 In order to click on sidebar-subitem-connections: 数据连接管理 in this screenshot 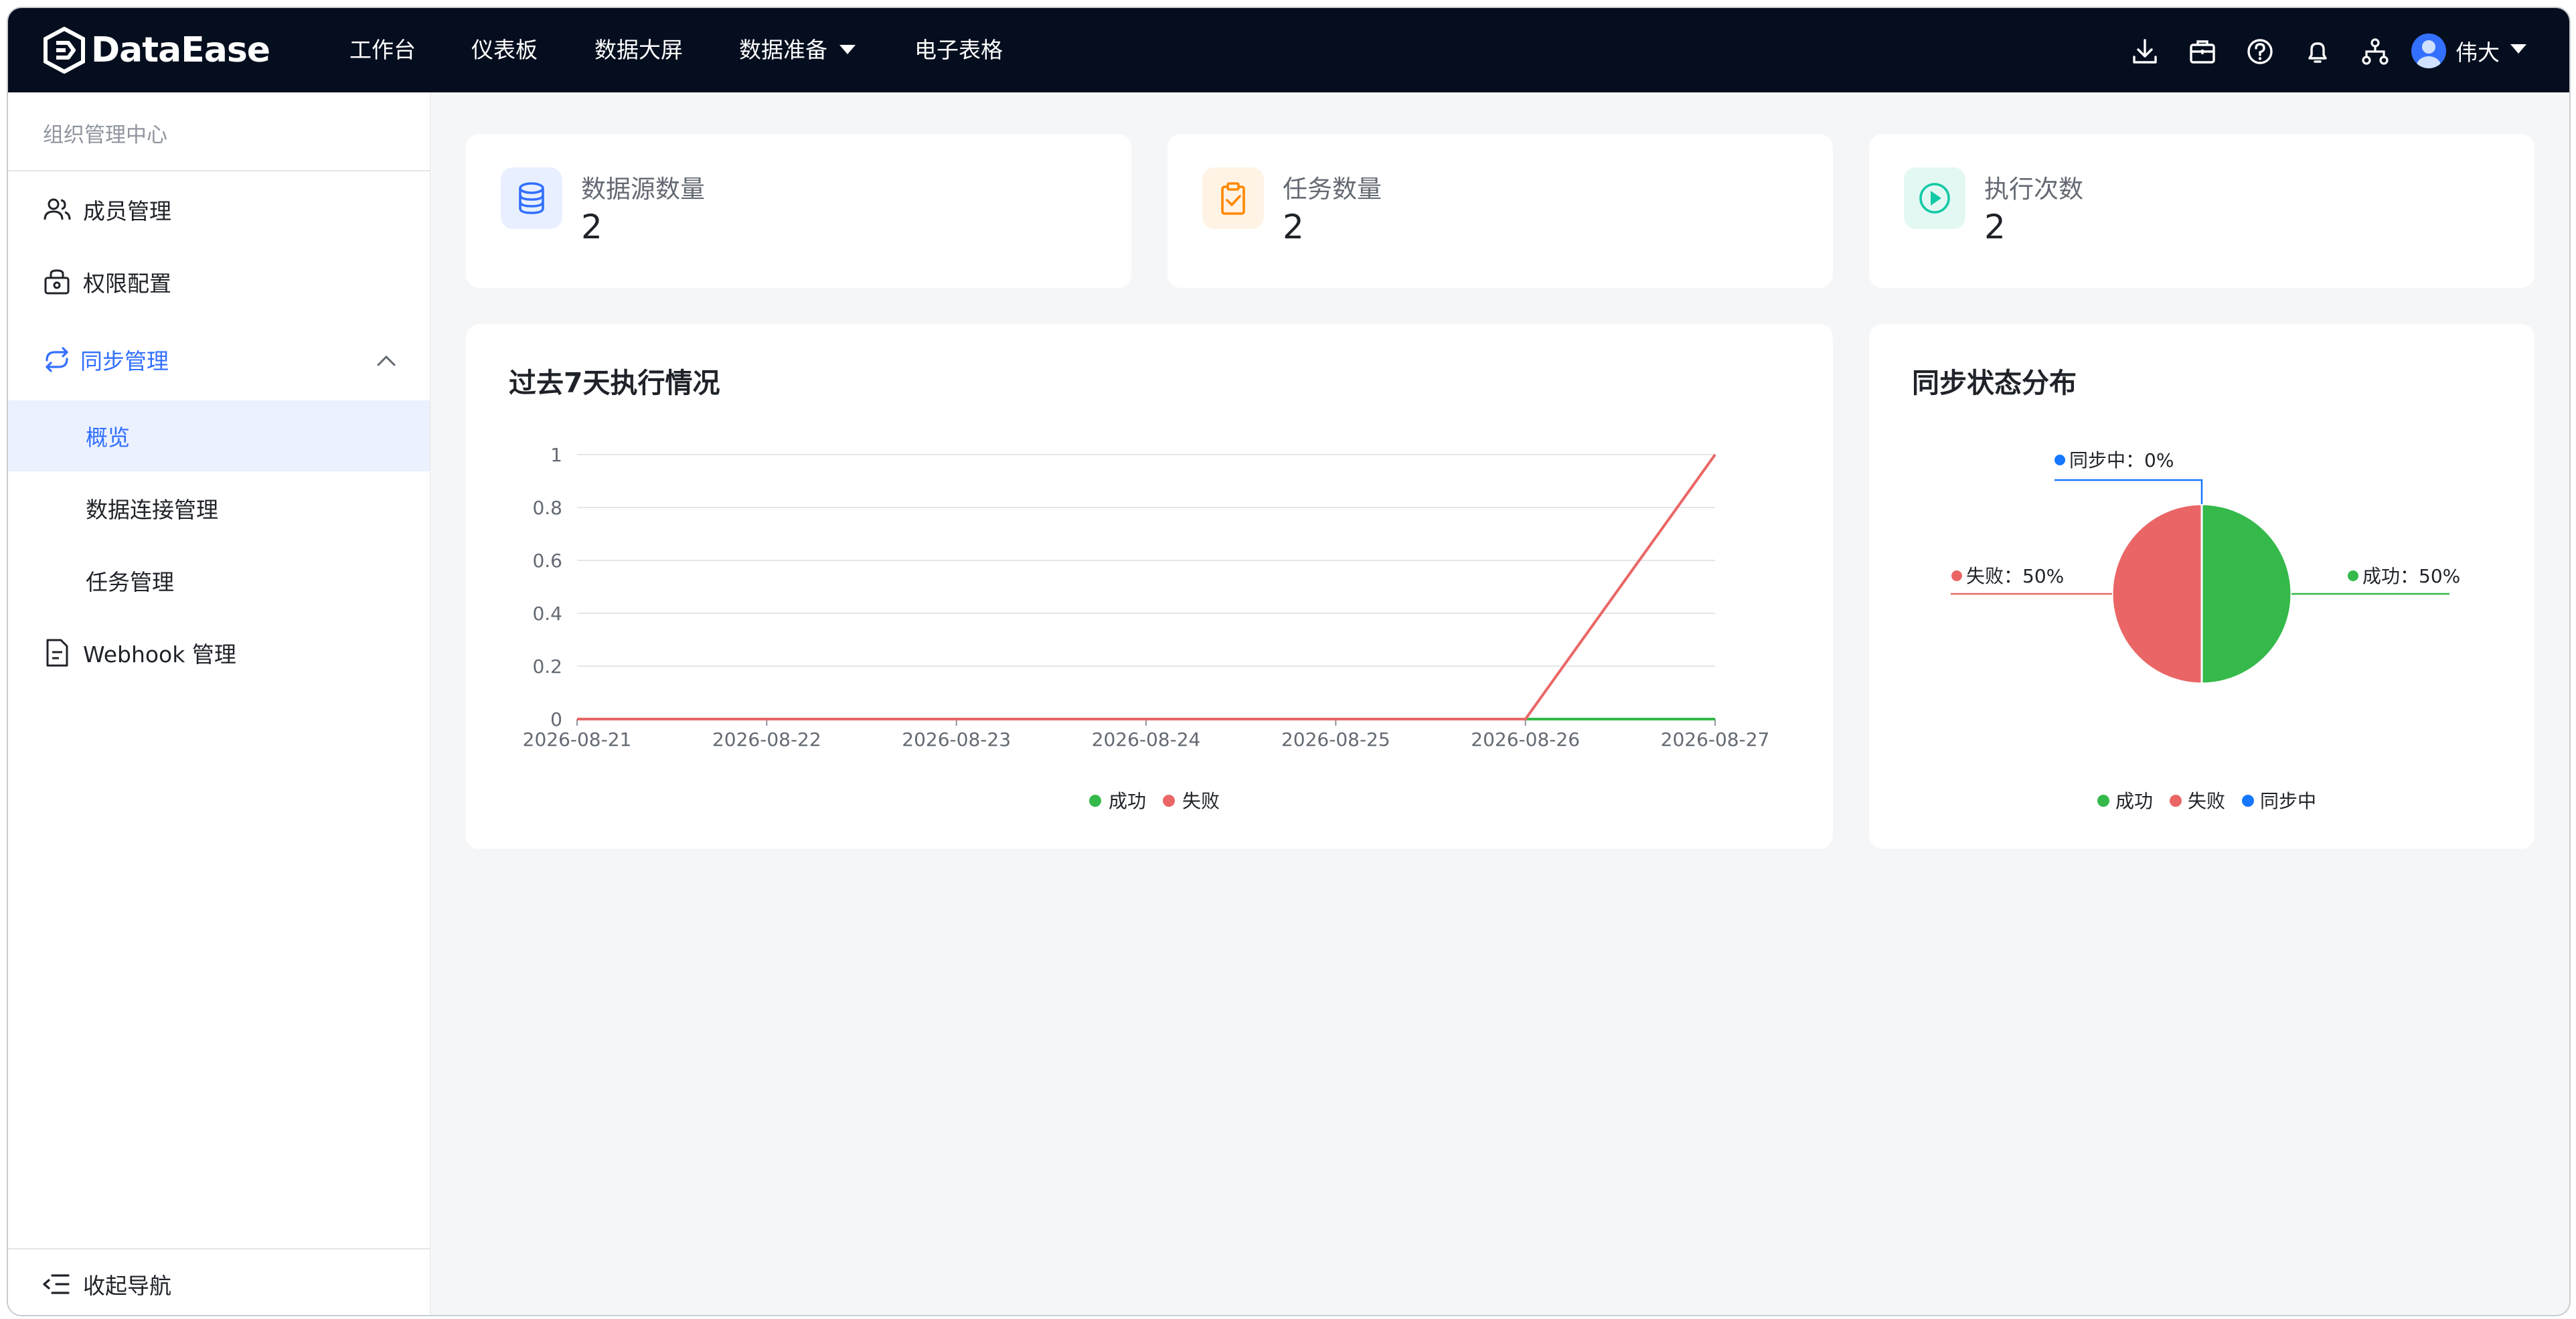, I will do `click(219, 508)`.